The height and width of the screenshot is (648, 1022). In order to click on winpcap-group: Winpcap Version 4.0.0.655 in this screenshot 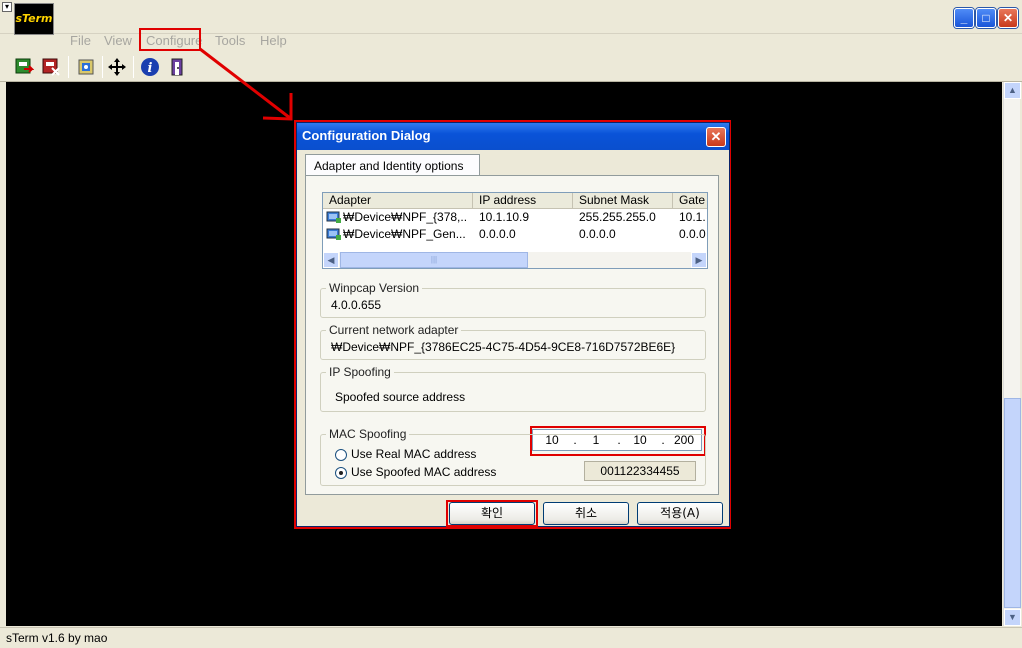, I will do `click(513, 299)`.